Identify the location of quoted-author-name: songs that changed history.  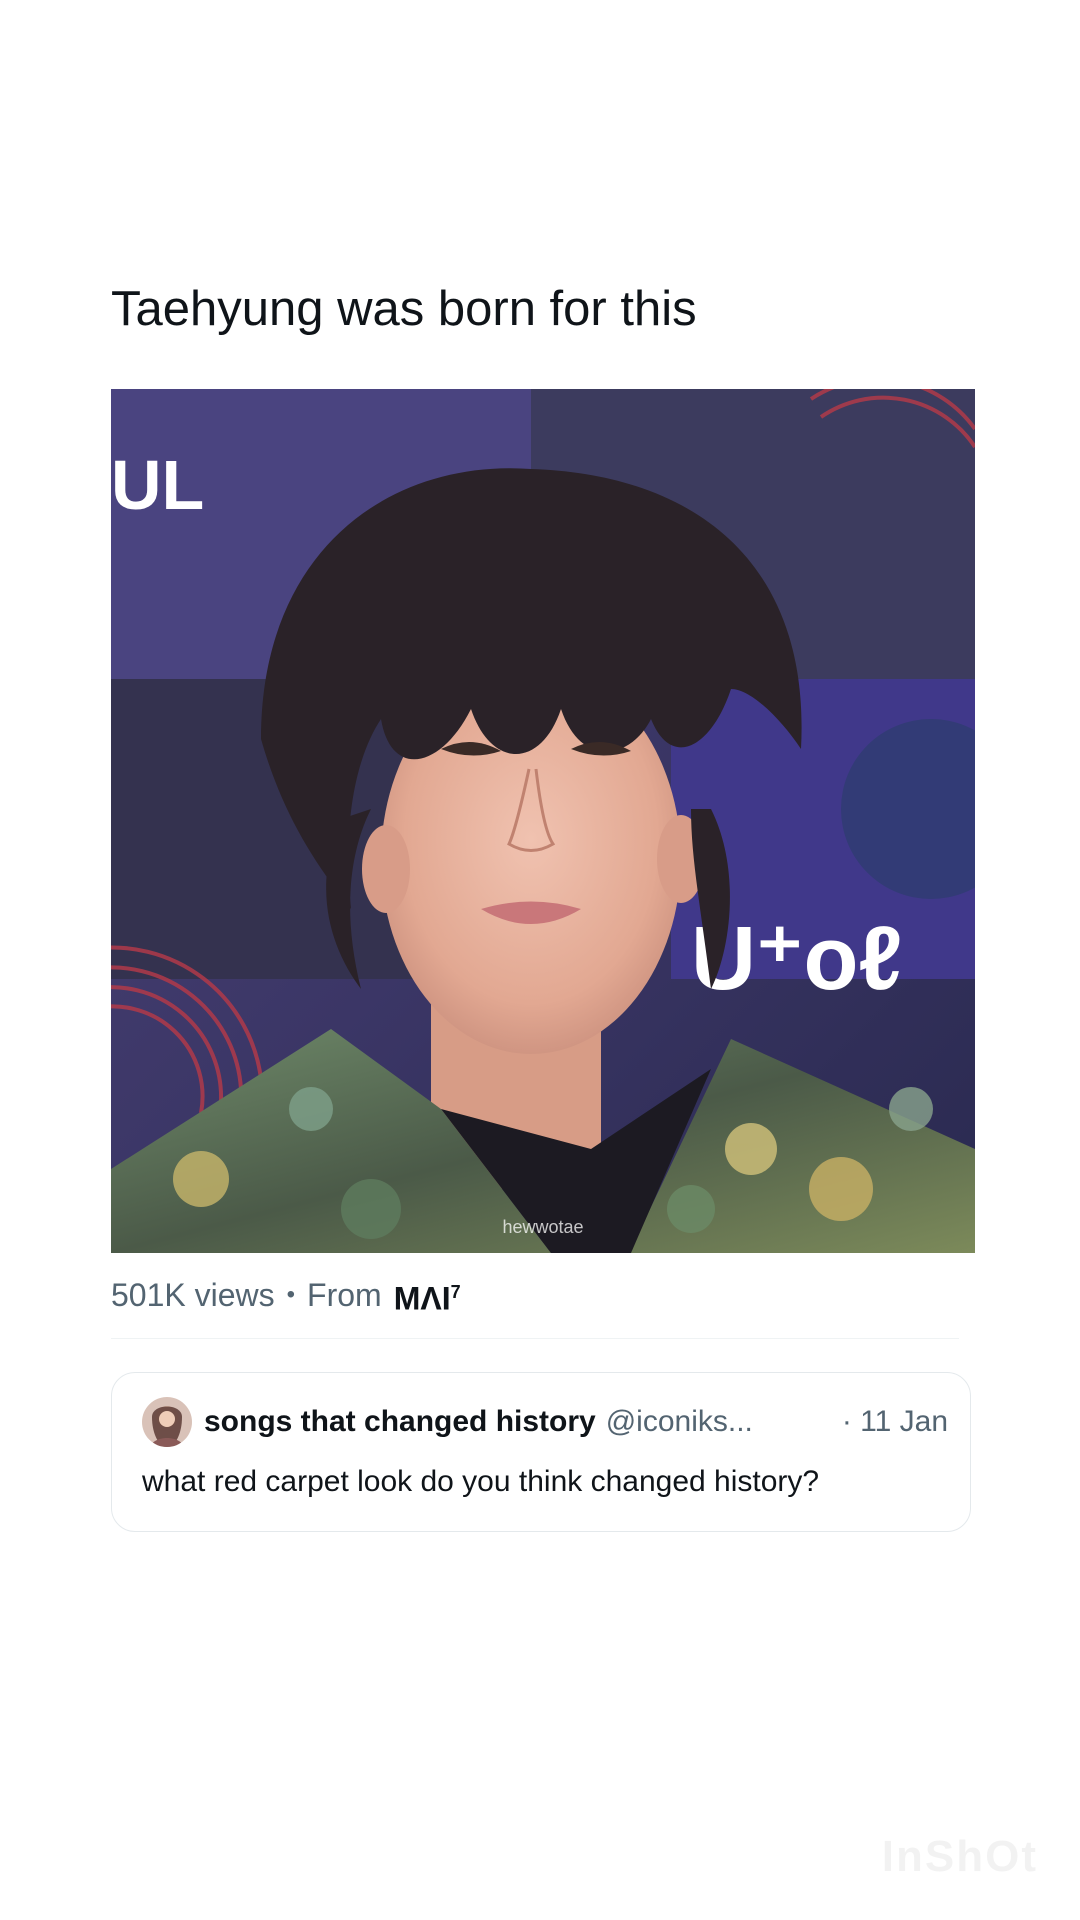
(400, 1422).